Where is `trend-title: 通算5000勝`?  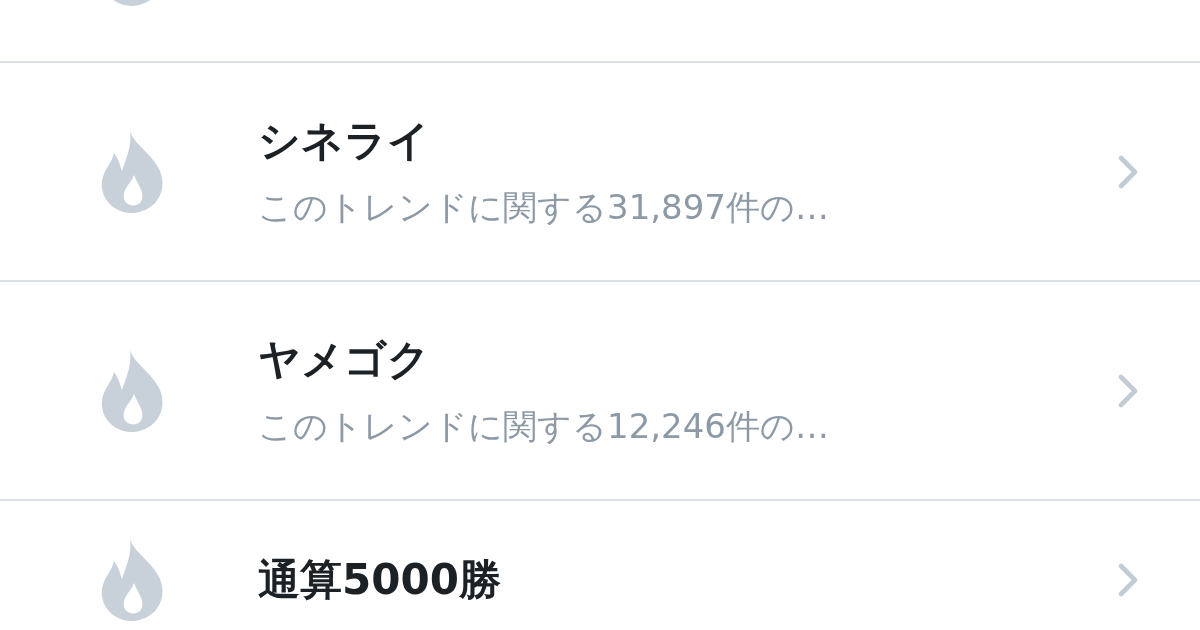 trend-title: 通算5000勝 is located at coordinates (379, 580).